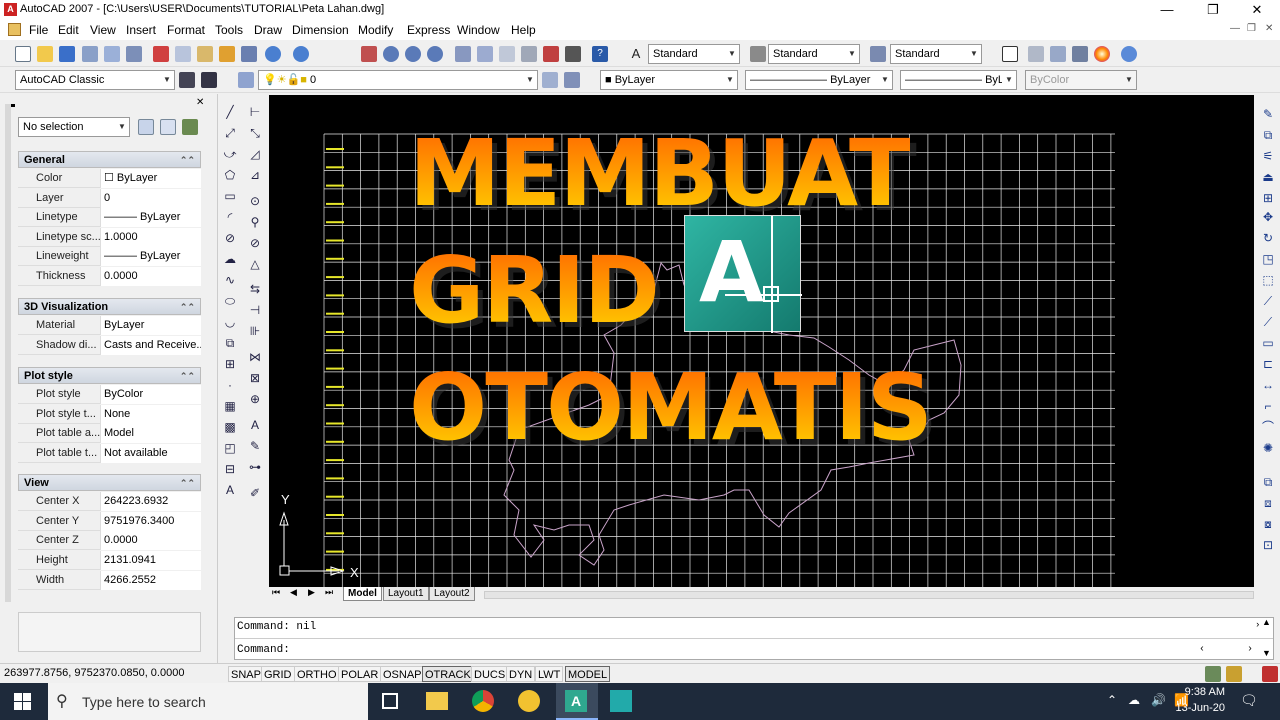 The image size is (1280, 720). What do you see at coordinates (273, 54) in the screenshot?
I see `undo-icon` at bounding box center [273, 54].